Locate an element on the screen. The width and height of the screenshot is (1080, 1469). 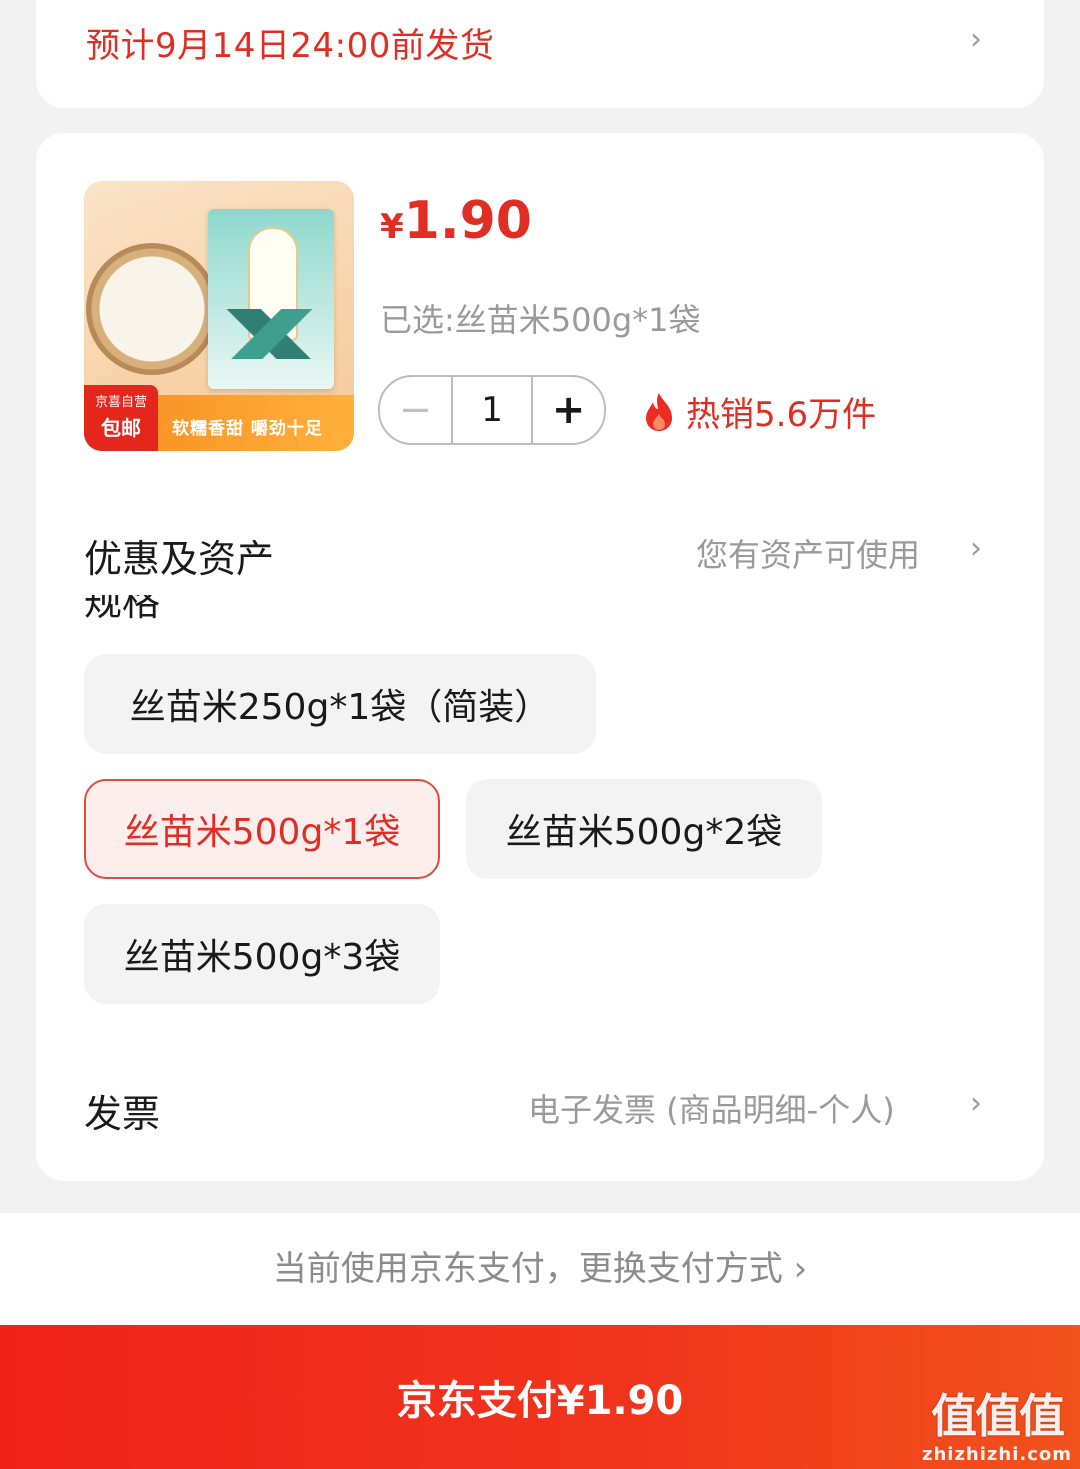
watermark-domain: zhizhizhi.com is located at coordinates (996, 1454).